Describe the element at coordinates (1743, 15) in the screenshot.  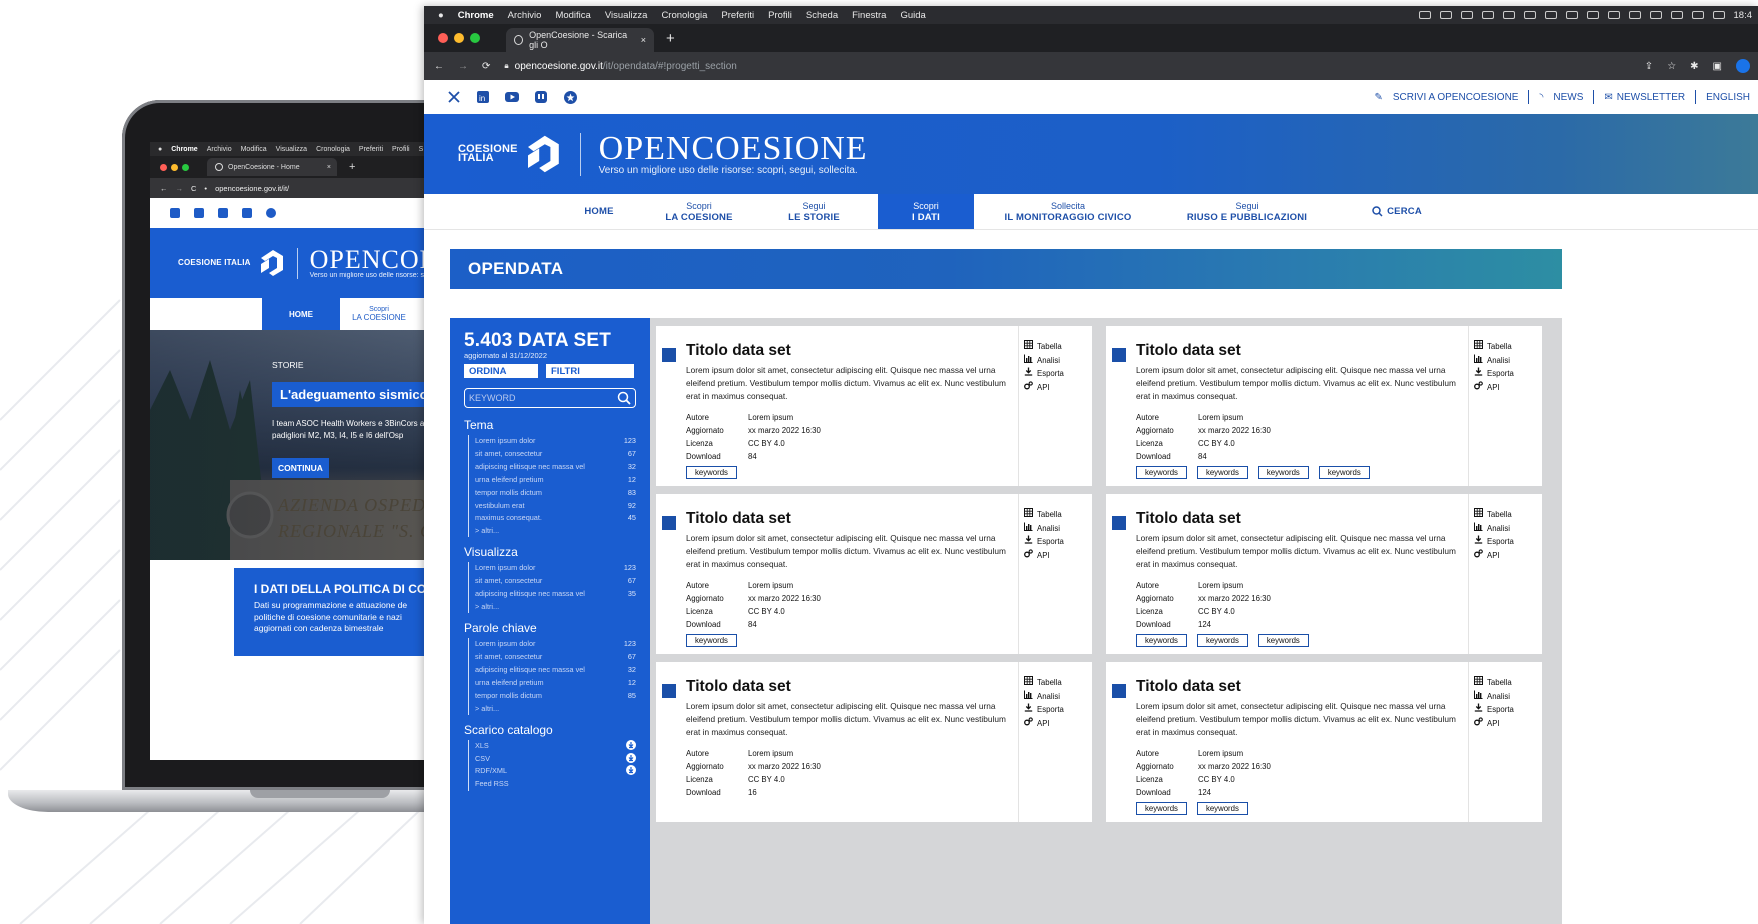
I see `clock: 18:4` at that location.